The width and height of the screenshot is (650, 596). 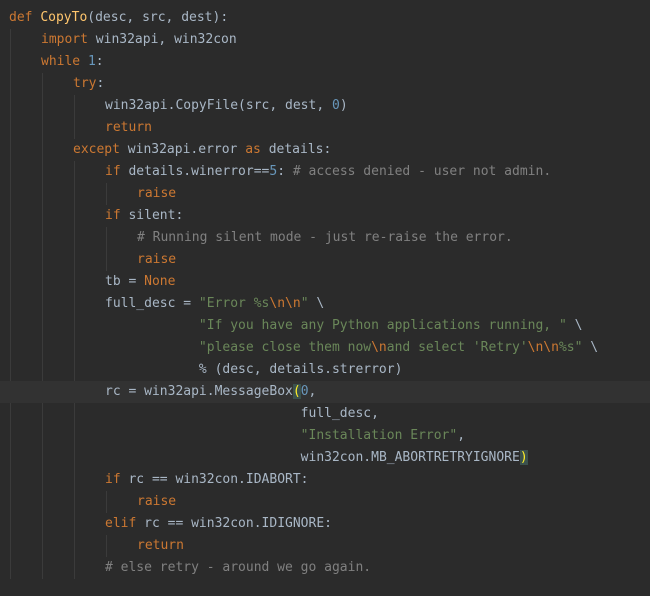 What do you see at coordinates (523, 457) in the screenshot?
I see `code-token: )` at bounding box center [523, 457].